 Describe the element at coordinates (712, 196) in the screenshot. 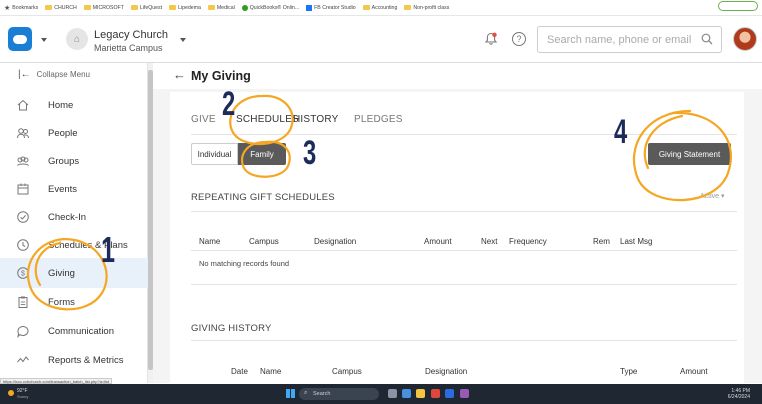

I see `status-filter-select: Active ▾` at that location.